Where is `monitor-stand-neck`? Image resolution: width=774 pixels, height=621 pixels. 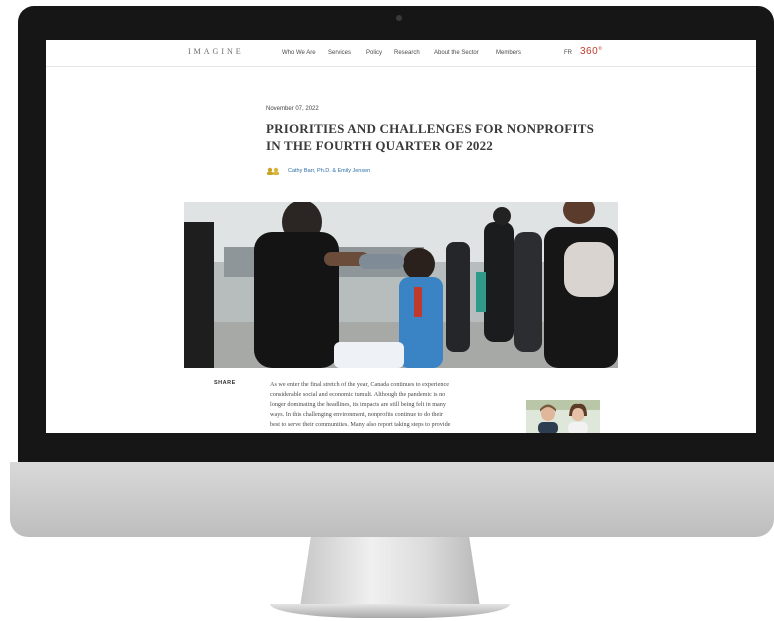
monitor-stand-neck is located at coordinates (390, 572).